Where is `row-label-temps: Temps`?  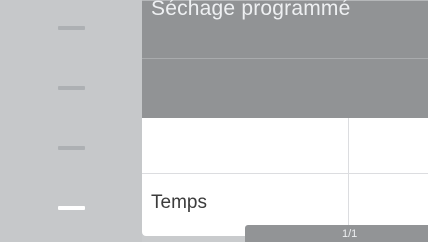 row-label-temps: Temps is located at coordinates (179, 203).